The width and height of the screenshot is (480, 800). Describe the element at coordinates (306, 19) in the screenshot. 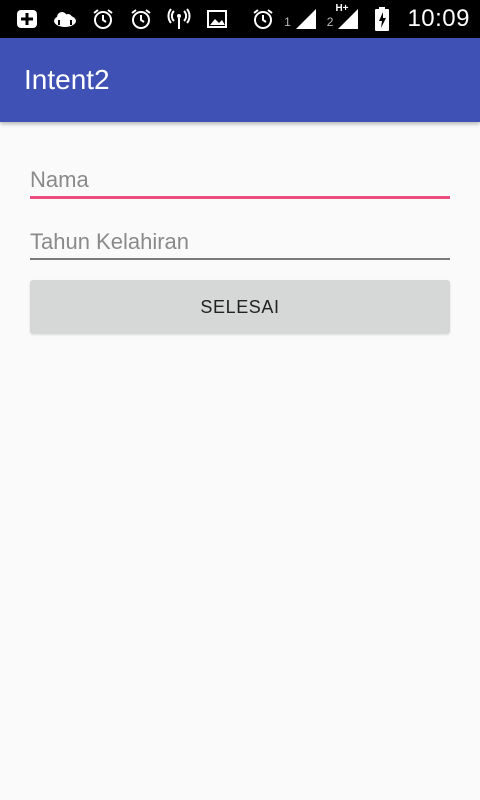

I see `signal-icon` at that location.